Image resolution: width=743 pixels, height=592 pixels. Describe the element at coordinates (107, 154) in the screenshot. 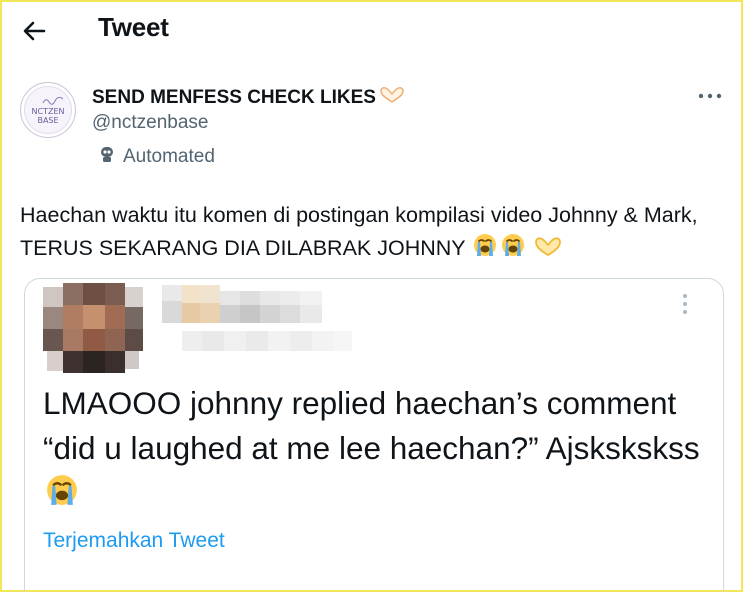

I see `bot-icon` at that location.